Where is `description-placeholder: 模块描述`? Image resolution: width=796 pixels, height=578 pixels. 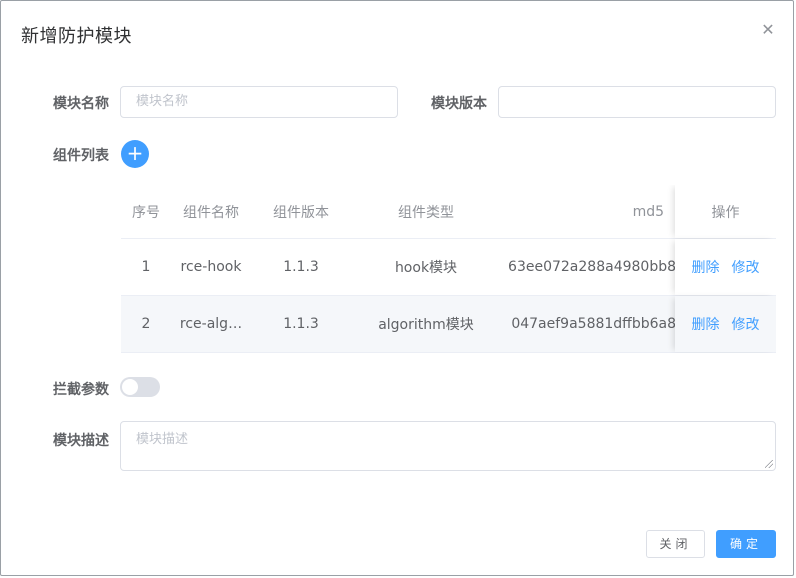 description-placeholder: 模块描述 is located at coordinates (162, 439).